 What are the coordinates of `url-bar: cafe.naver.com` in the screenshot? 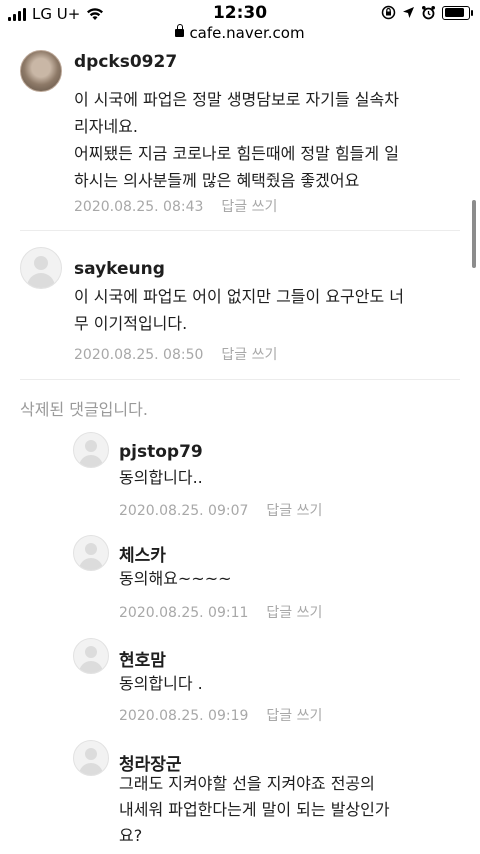 It's located at (240, 33).